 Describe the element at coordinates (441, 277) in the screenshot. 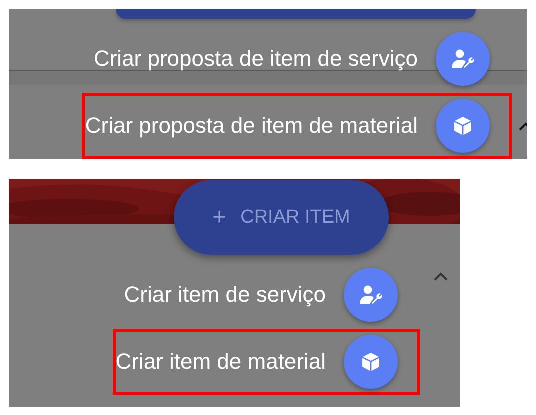

I see `chevron-up-icon` at that location.